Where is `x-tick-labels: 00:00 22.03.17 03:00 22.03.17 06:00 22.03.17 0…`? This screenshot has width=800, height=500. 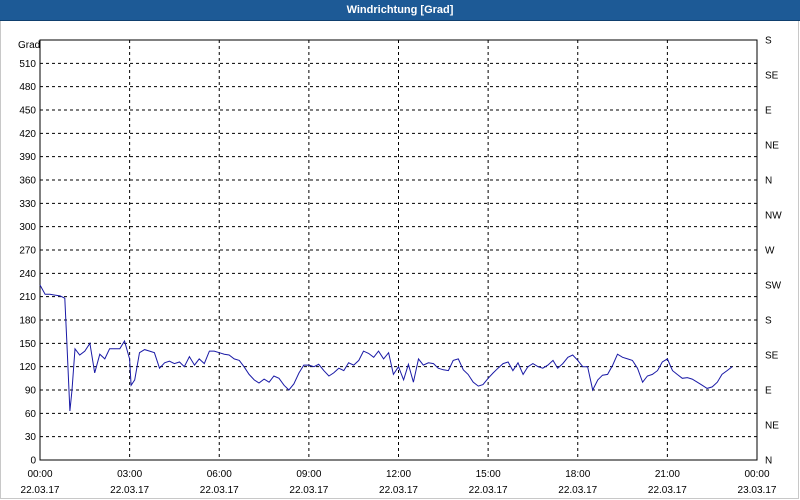 x-tick-labels: 00:00 22.03.17 03:00 22.03.17 06:00 22.03.17 0… is located at coordinates (399, 482).